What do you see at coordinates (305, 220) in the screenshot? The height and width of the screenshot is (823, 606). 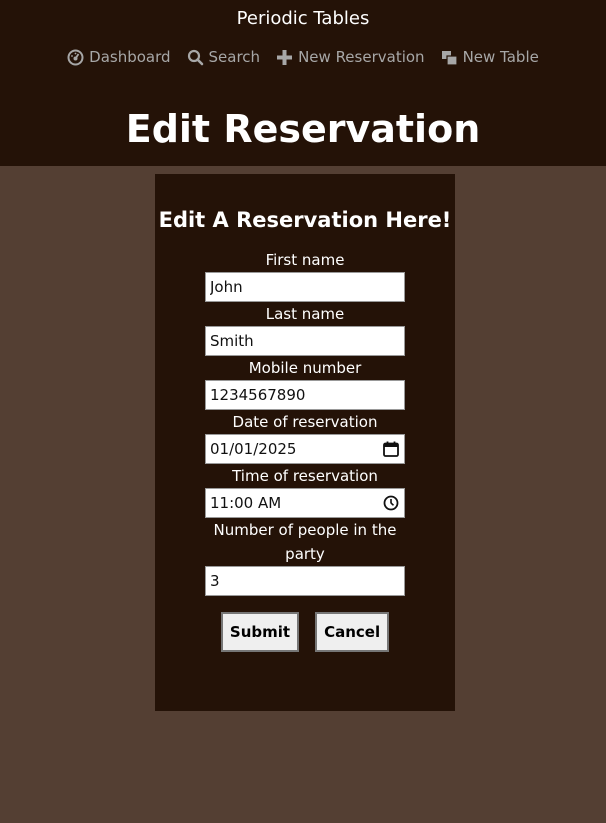 I see `form-title: Edit A Reservation Here!` at bounding box center [305, 220].